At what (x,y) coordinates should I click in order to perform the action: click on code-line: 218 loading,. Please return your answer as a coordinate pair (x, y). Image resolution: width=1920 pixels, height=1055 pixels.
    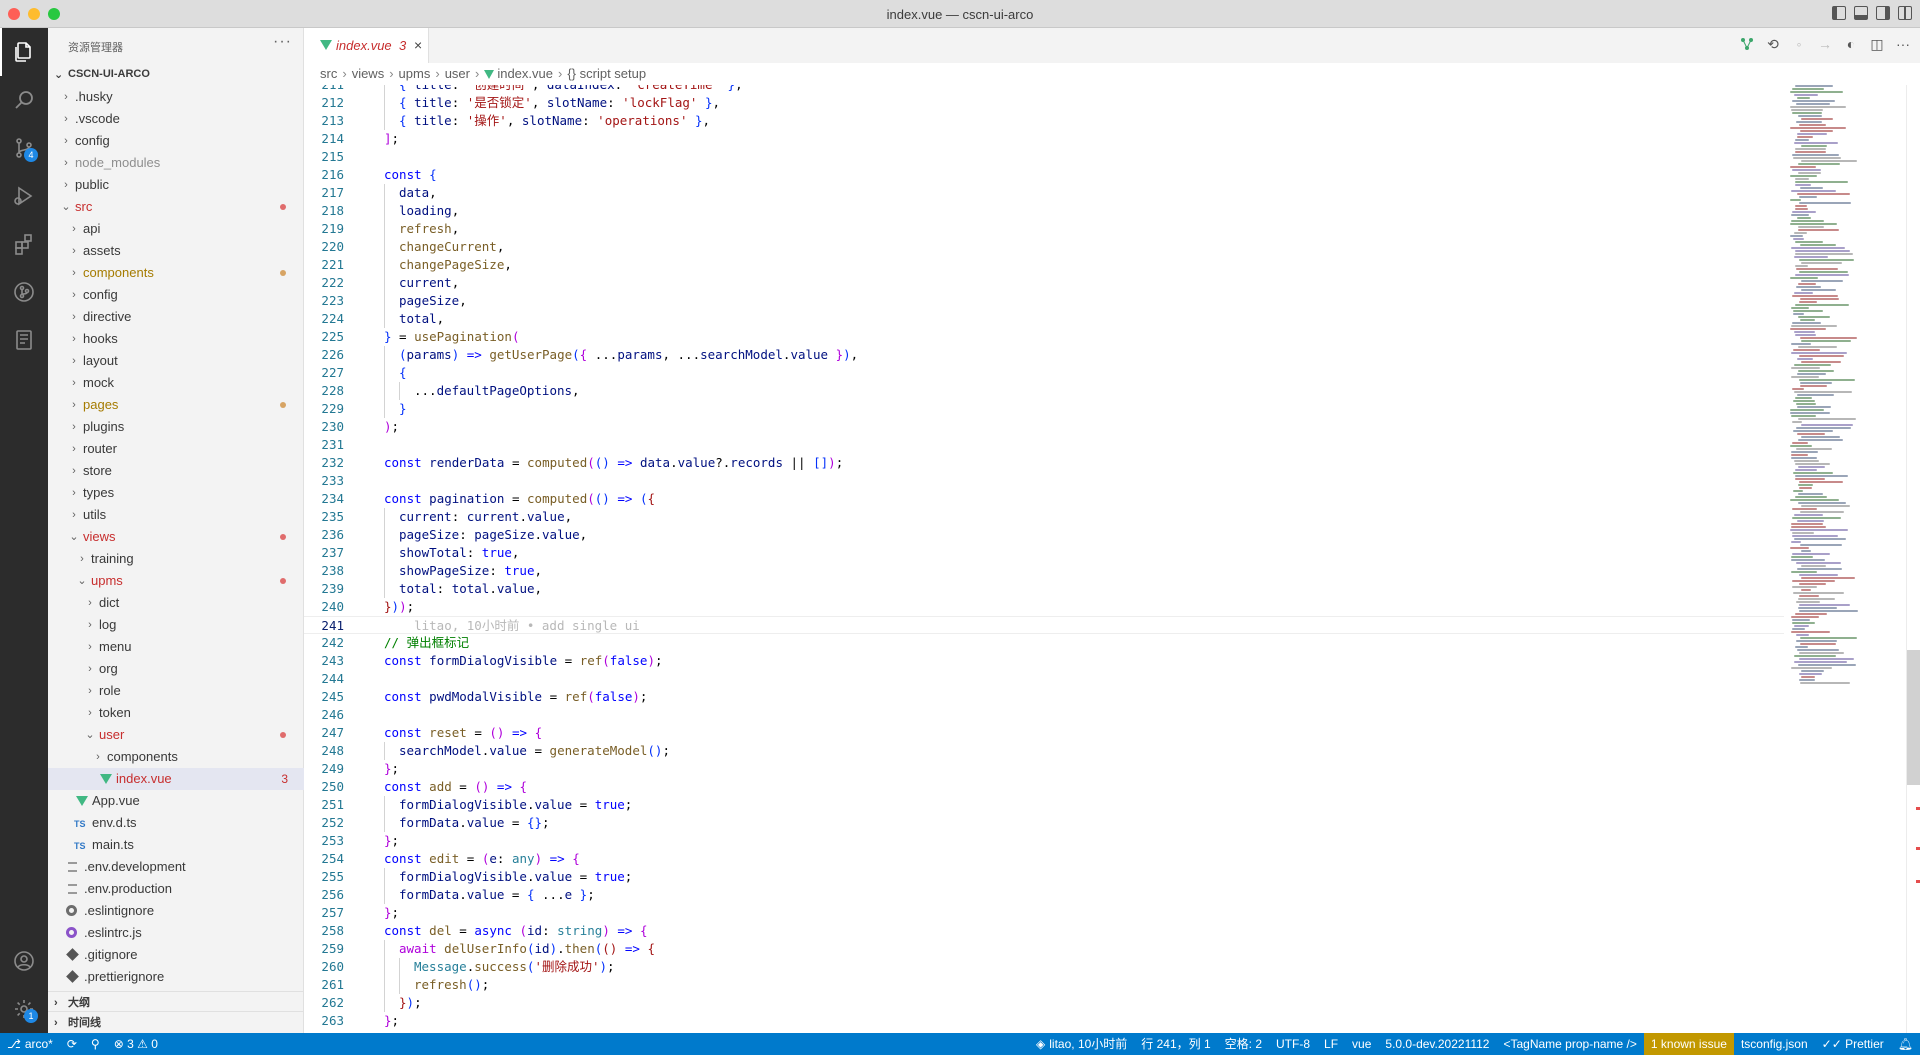
    Looking at the image, I should click on (1044, 211).